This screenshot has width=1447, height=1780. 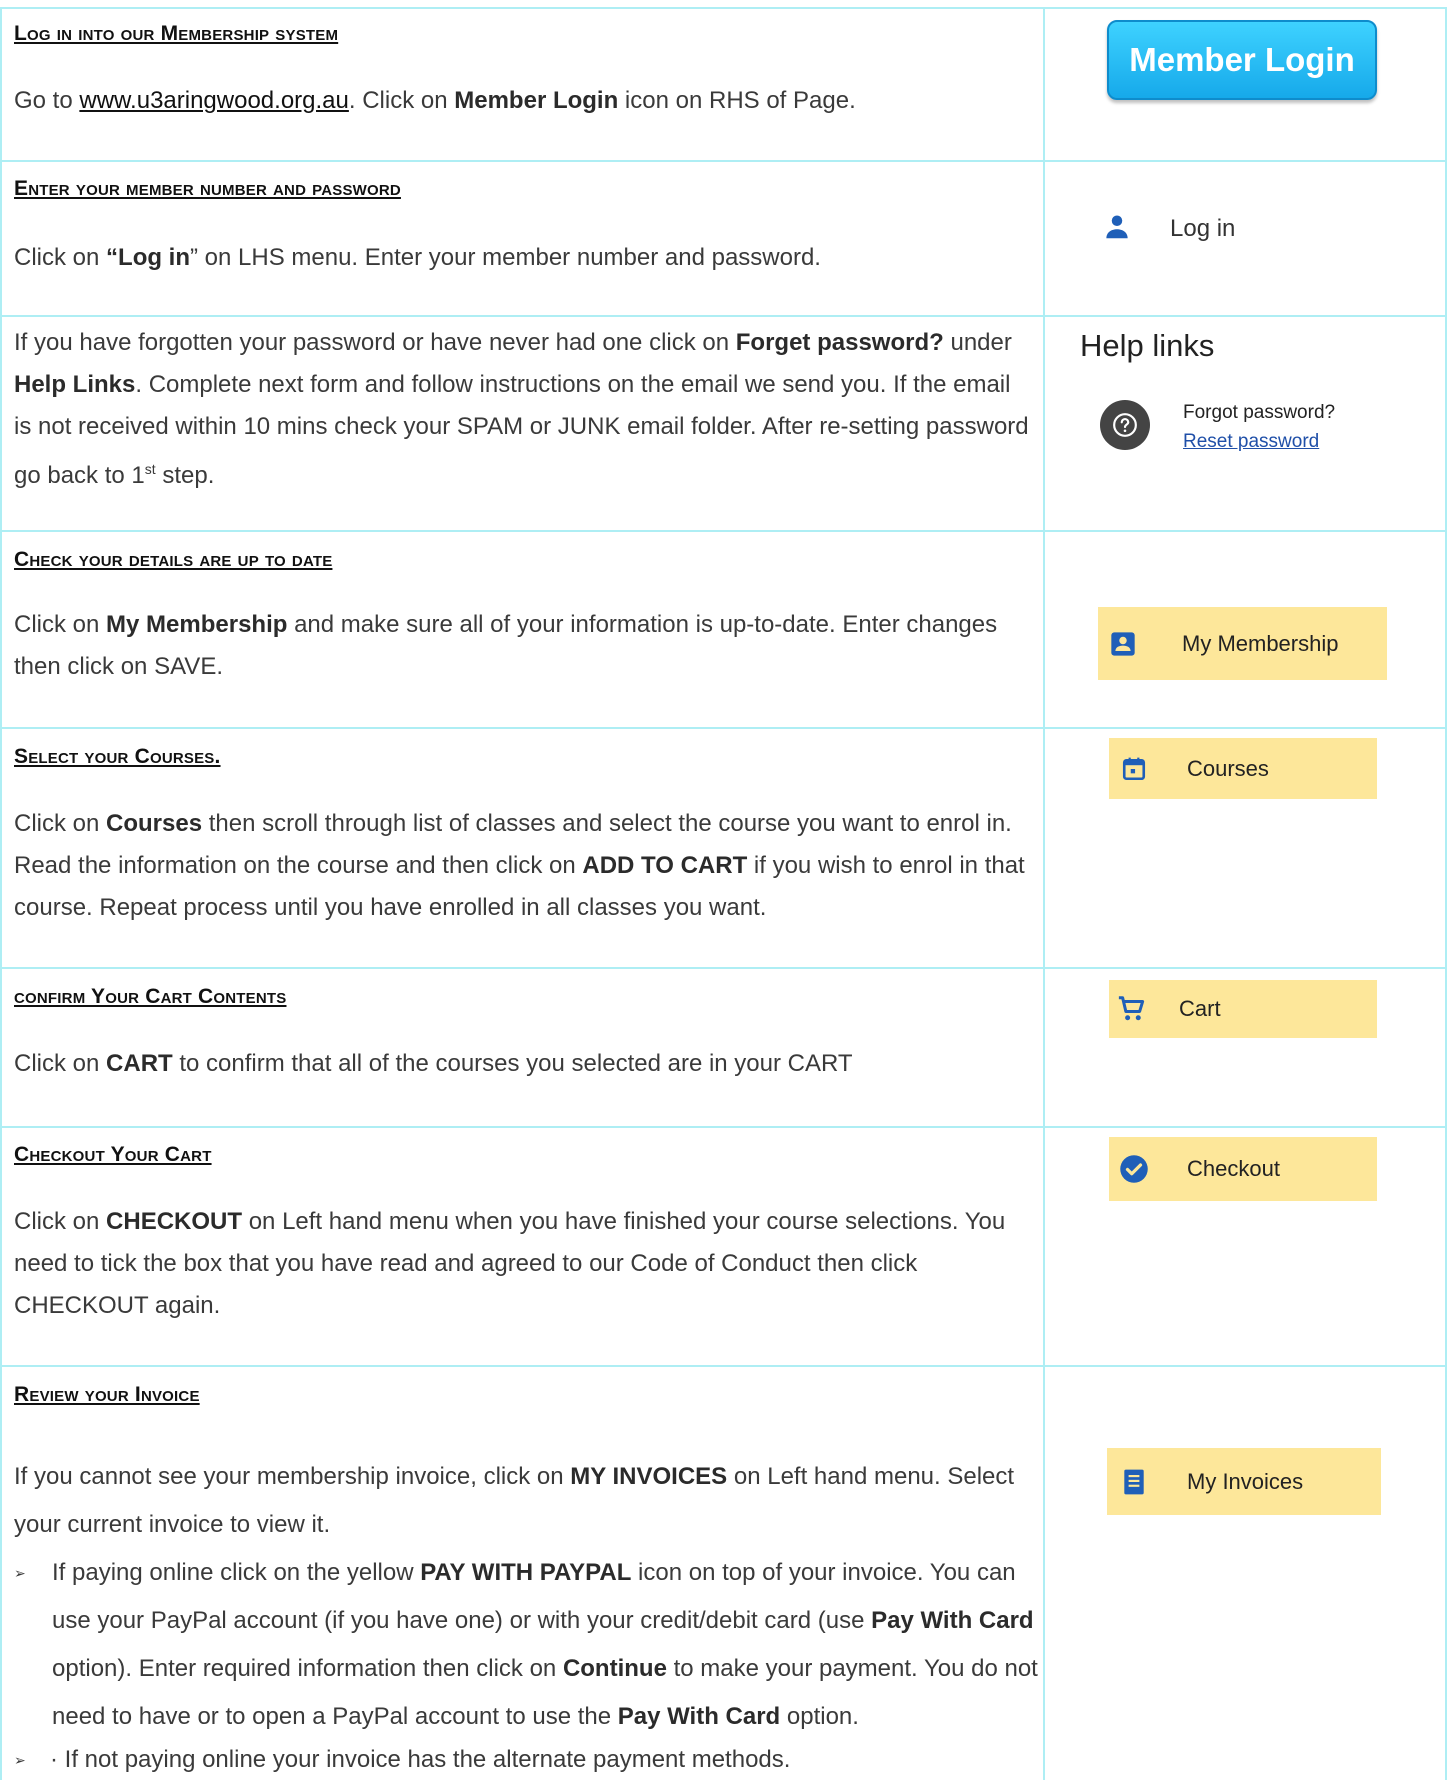 What do you see at coordinates (649, 1476) in the screenshot?
I see `bold-text: MY INVOICES` at bounding box center [649, 1476].